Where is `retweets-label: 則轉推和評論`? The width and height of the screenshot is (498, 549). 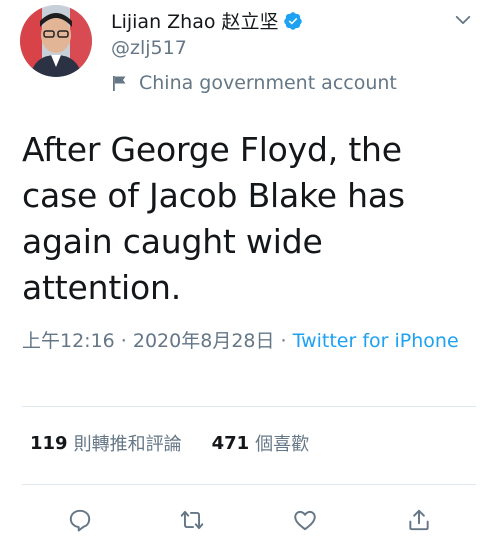
retweets-label: 則轉推和評論 is located at coordinates (127, 444).